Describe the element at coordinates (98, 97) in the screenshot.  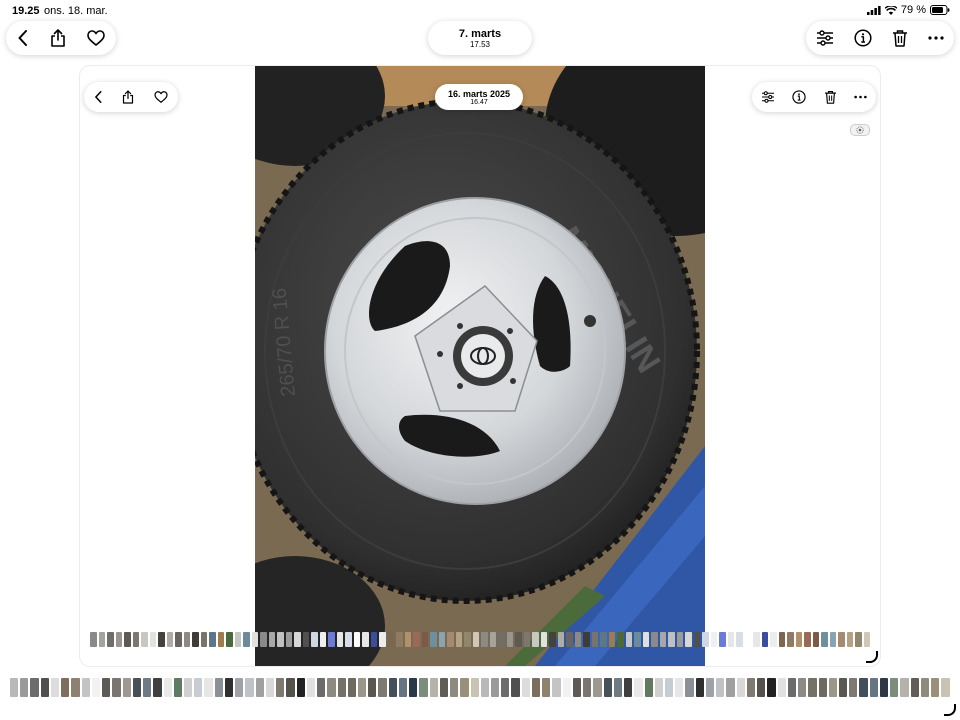
I see `inner-back-button` at that location.